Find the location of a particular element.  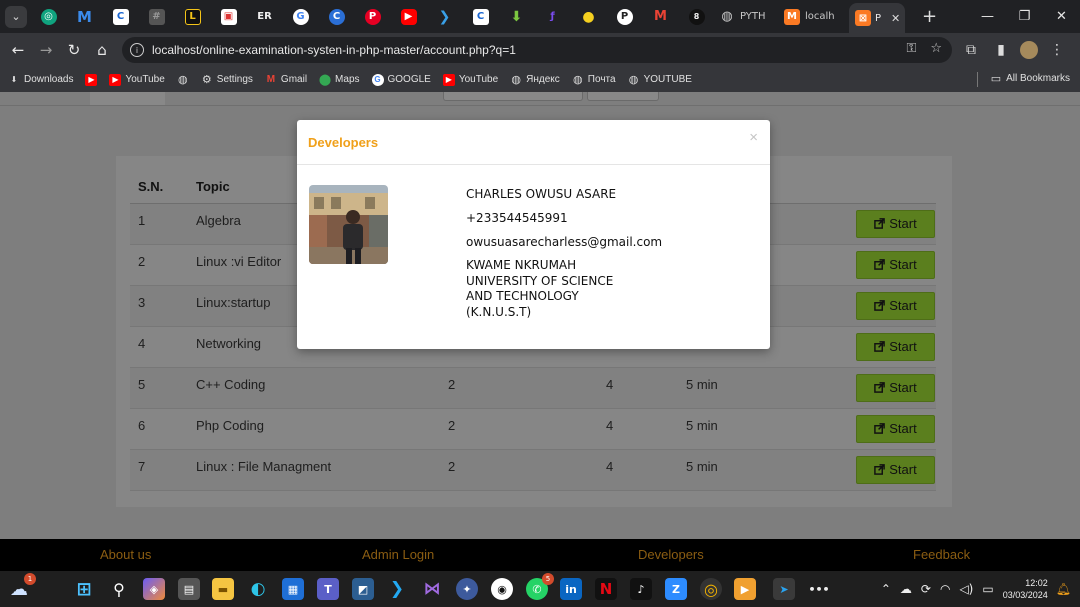

home-icon: ⌂ is located at coordinates (102, 50).